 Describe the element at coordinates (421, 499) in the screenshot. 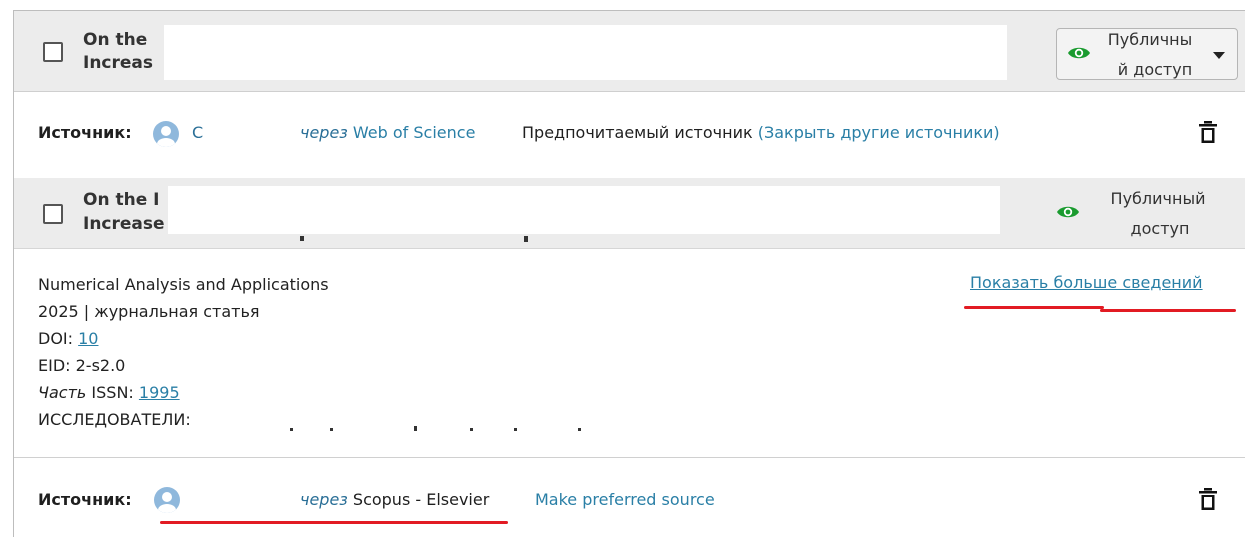

I see `record2-via-source: Scopus - Elsevier` at that location.